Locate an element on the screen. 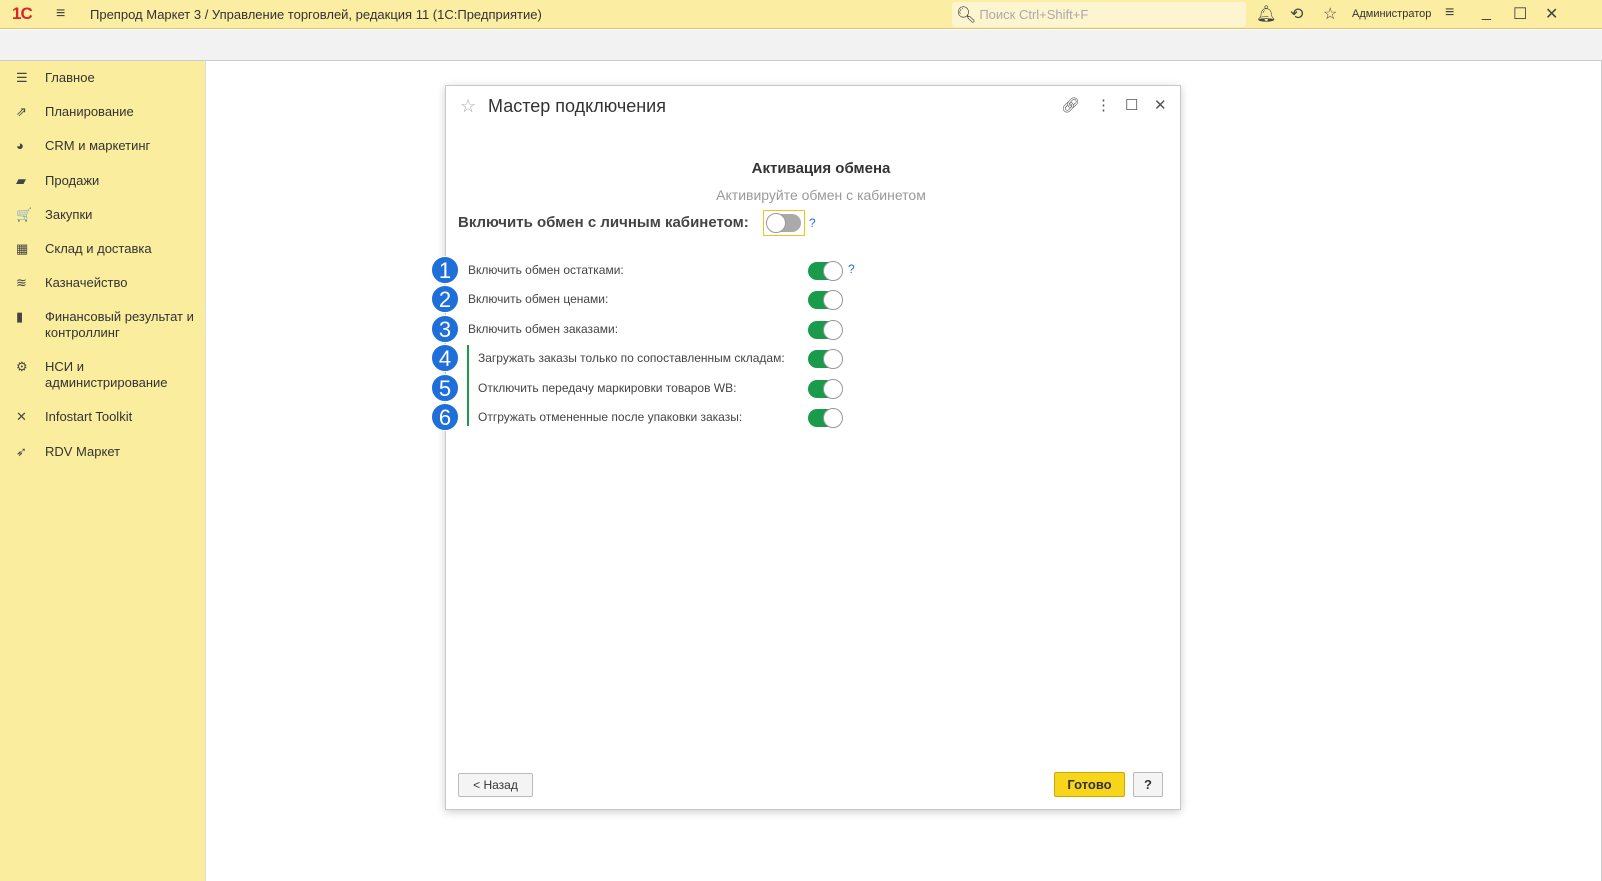  group-line is located at coordinates (468, 385).